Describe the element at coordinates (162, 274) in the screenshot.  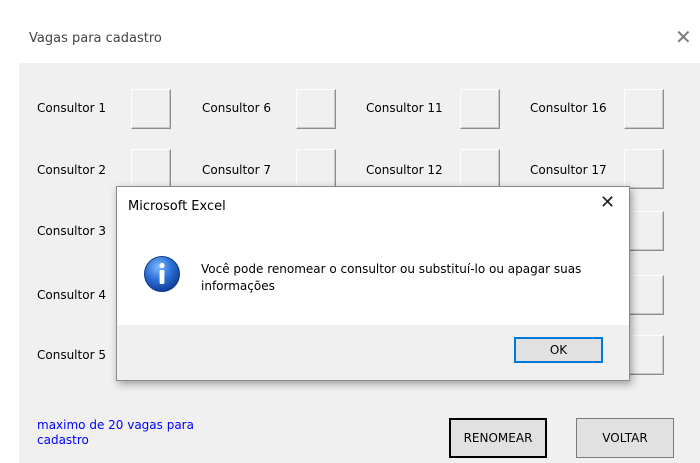
I see `information-icon` at that location.